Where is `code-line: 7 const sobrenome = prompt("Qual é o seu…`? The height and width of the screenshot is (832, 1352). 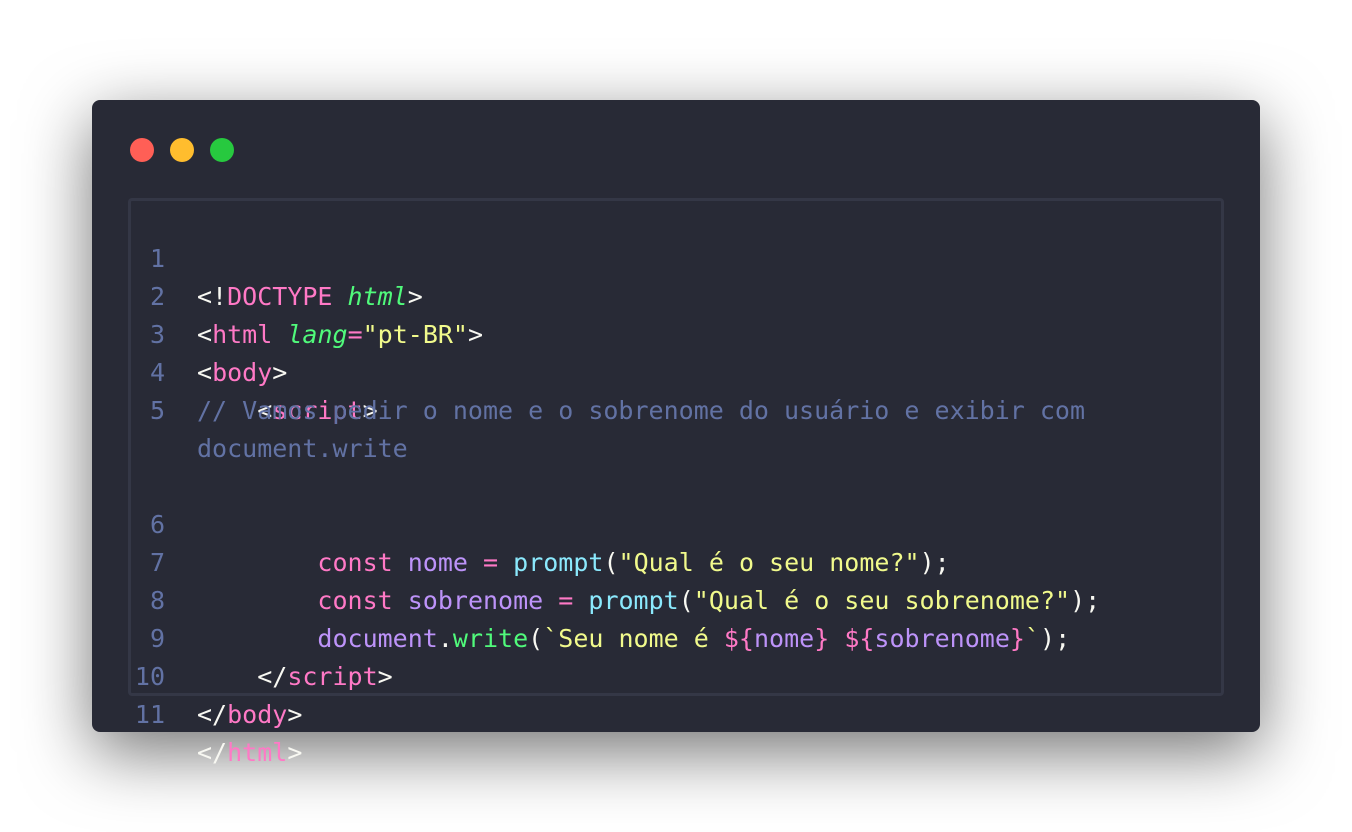 code-line: 7 const sobrenome = prompt("Qual é o seu… is located at coordinates (676, 560).